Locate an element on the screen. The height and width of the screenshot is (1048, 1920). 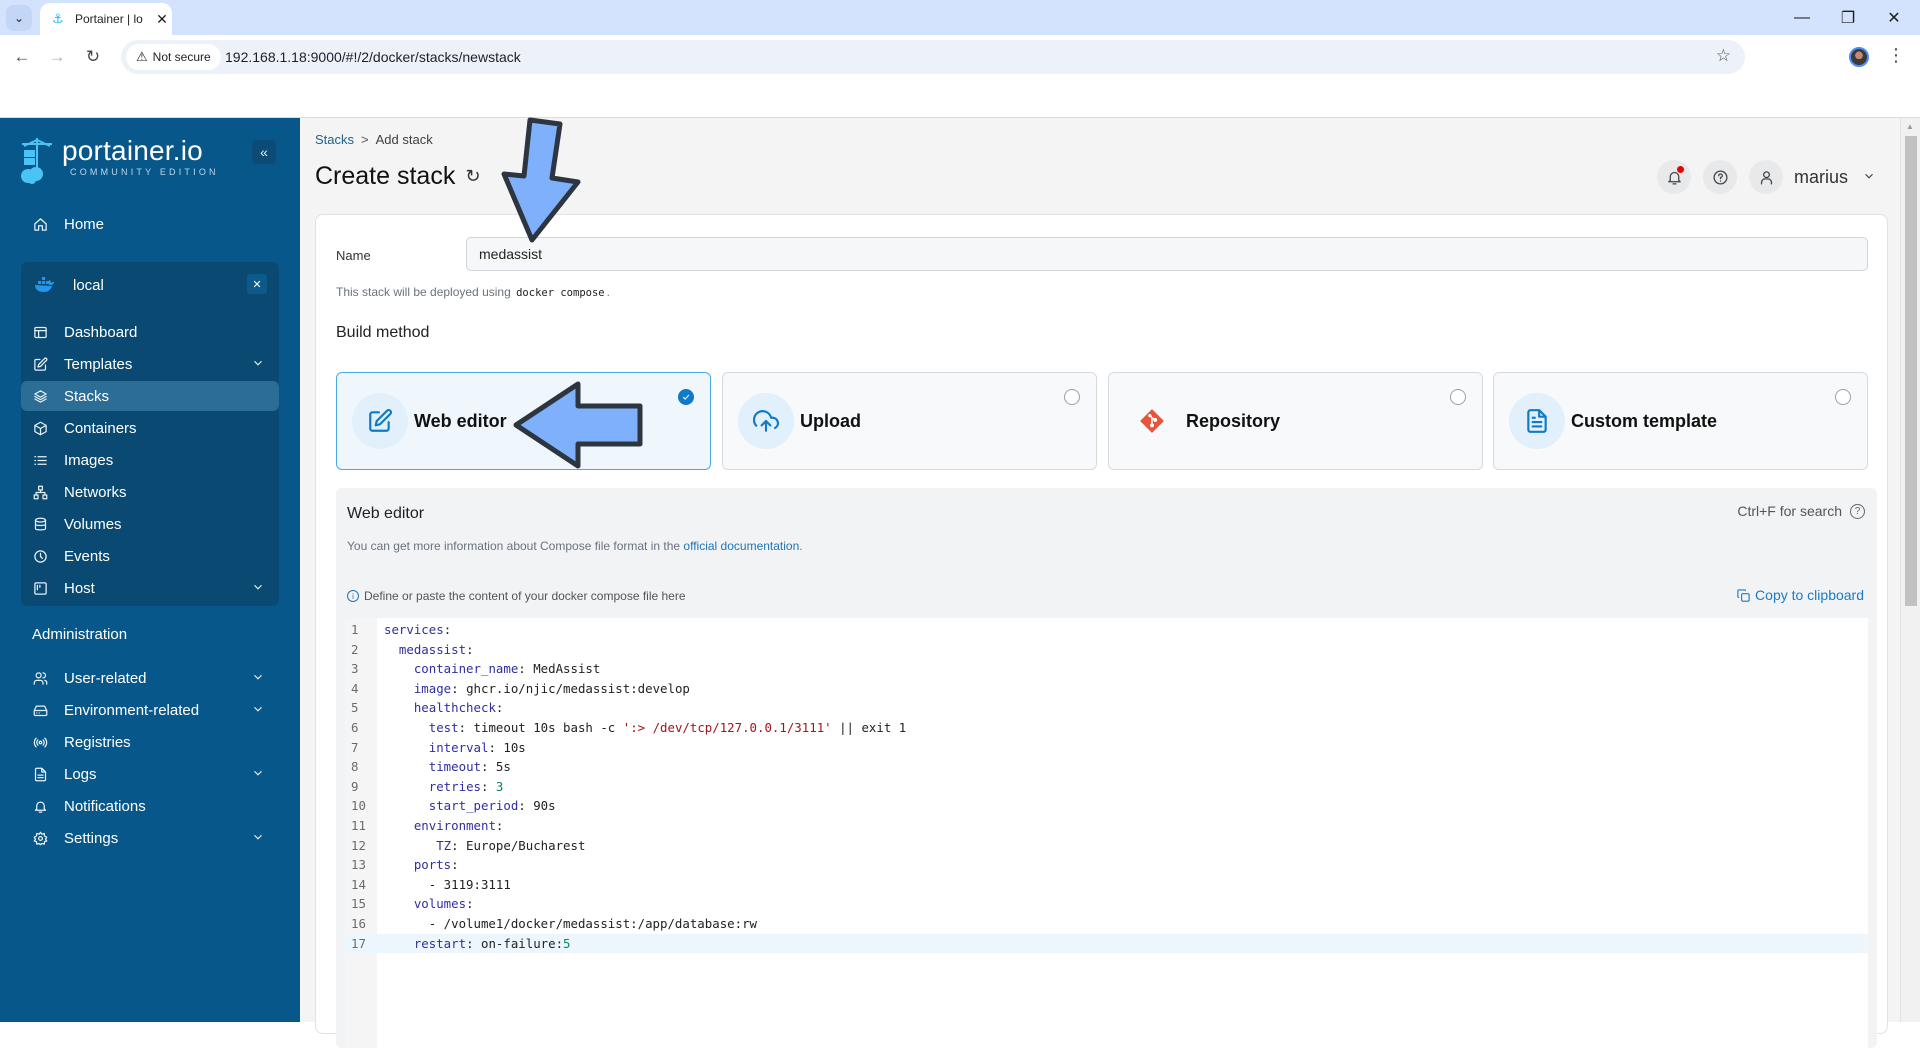
close-window-icon: ✕ is located at coordinates (1894, 17).